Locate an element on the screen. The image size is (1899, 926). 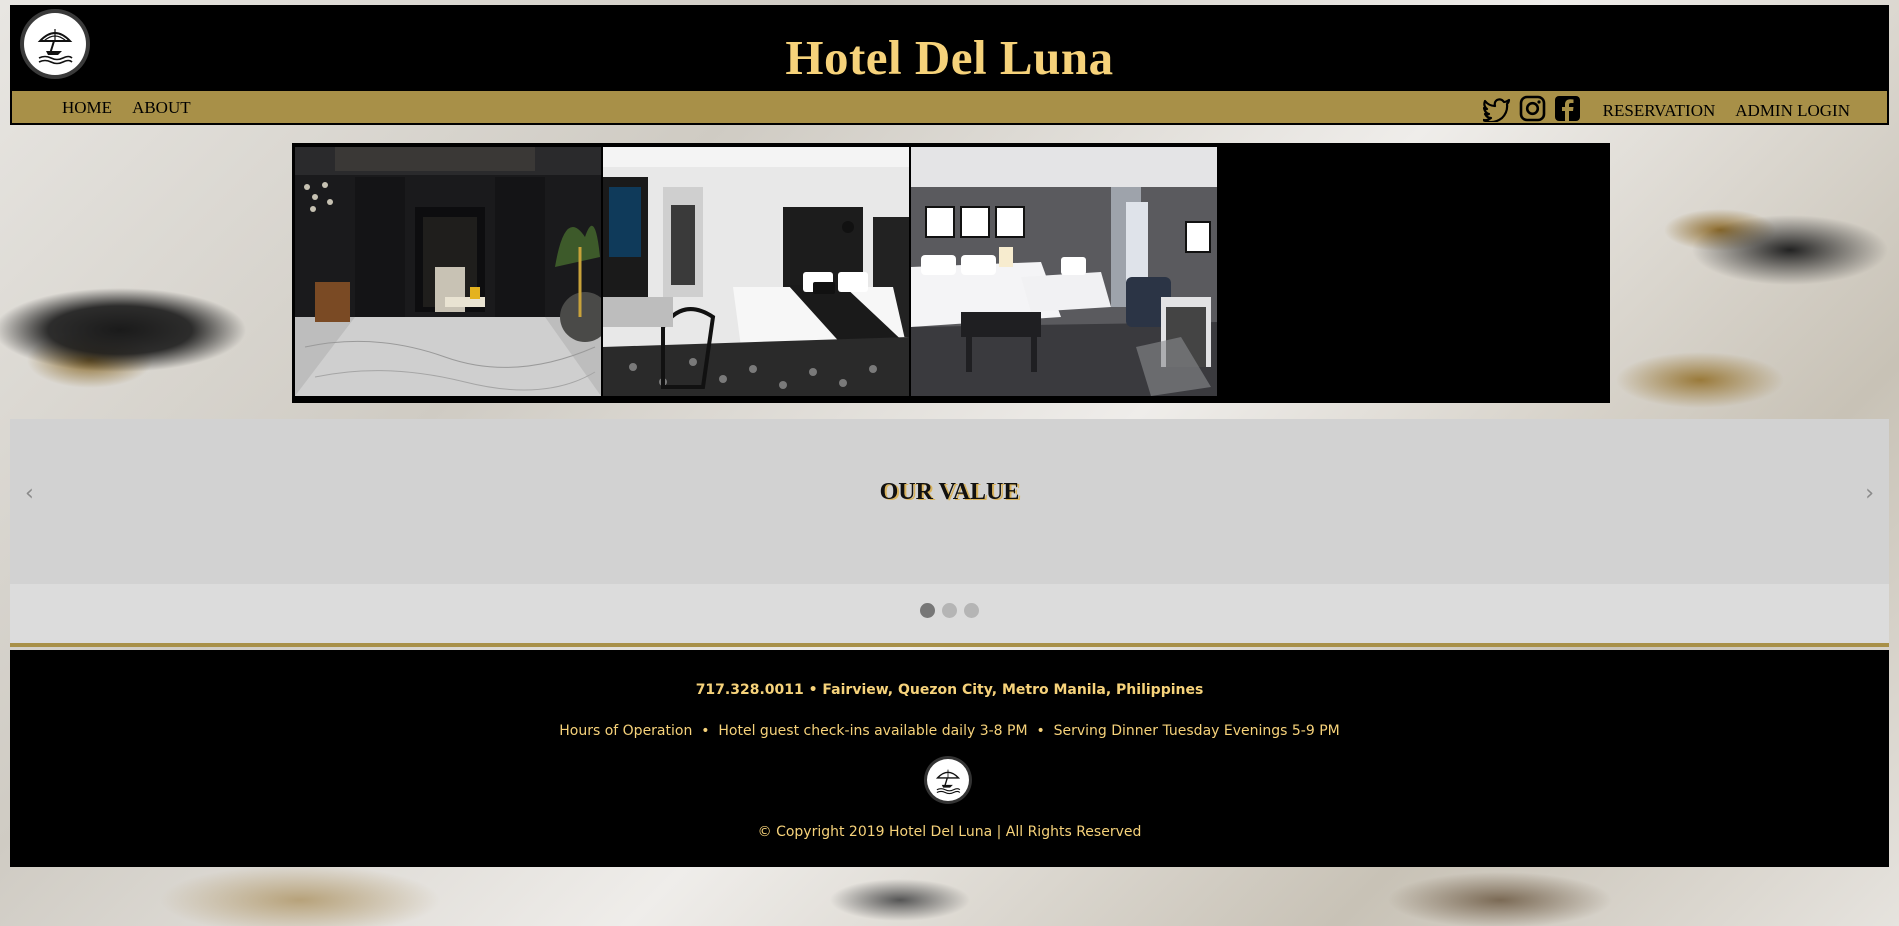
carousel-indicators is located at coordinates (949, 610).